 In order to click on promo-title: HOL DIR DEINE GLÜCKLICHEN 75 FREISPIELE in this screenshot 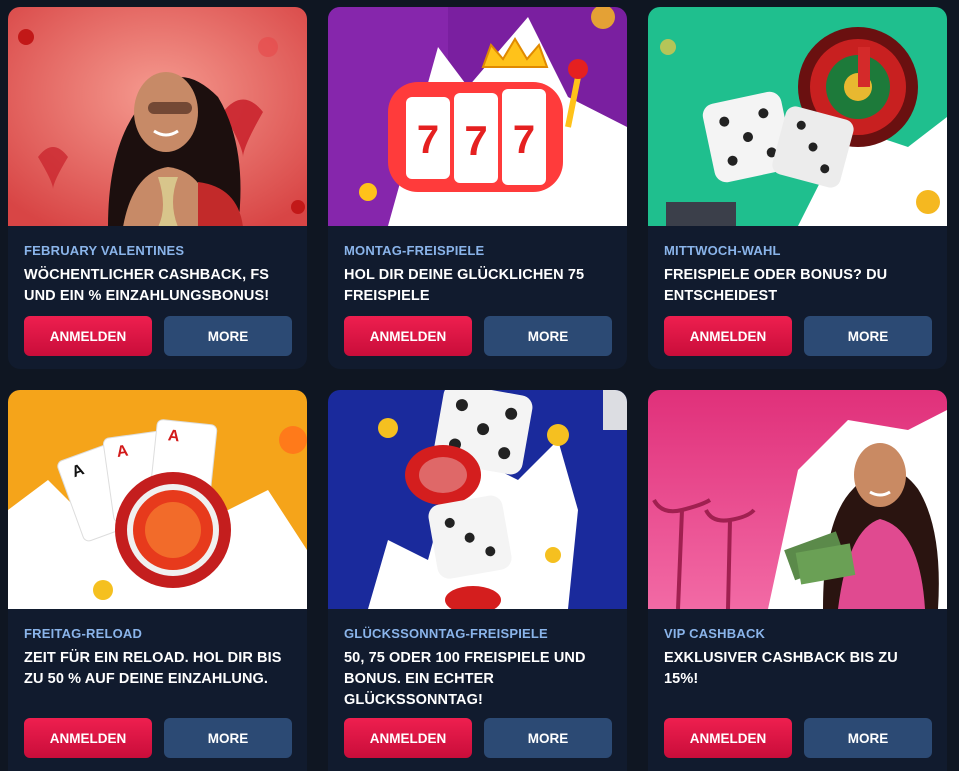, I will do `click(464, 285)`.